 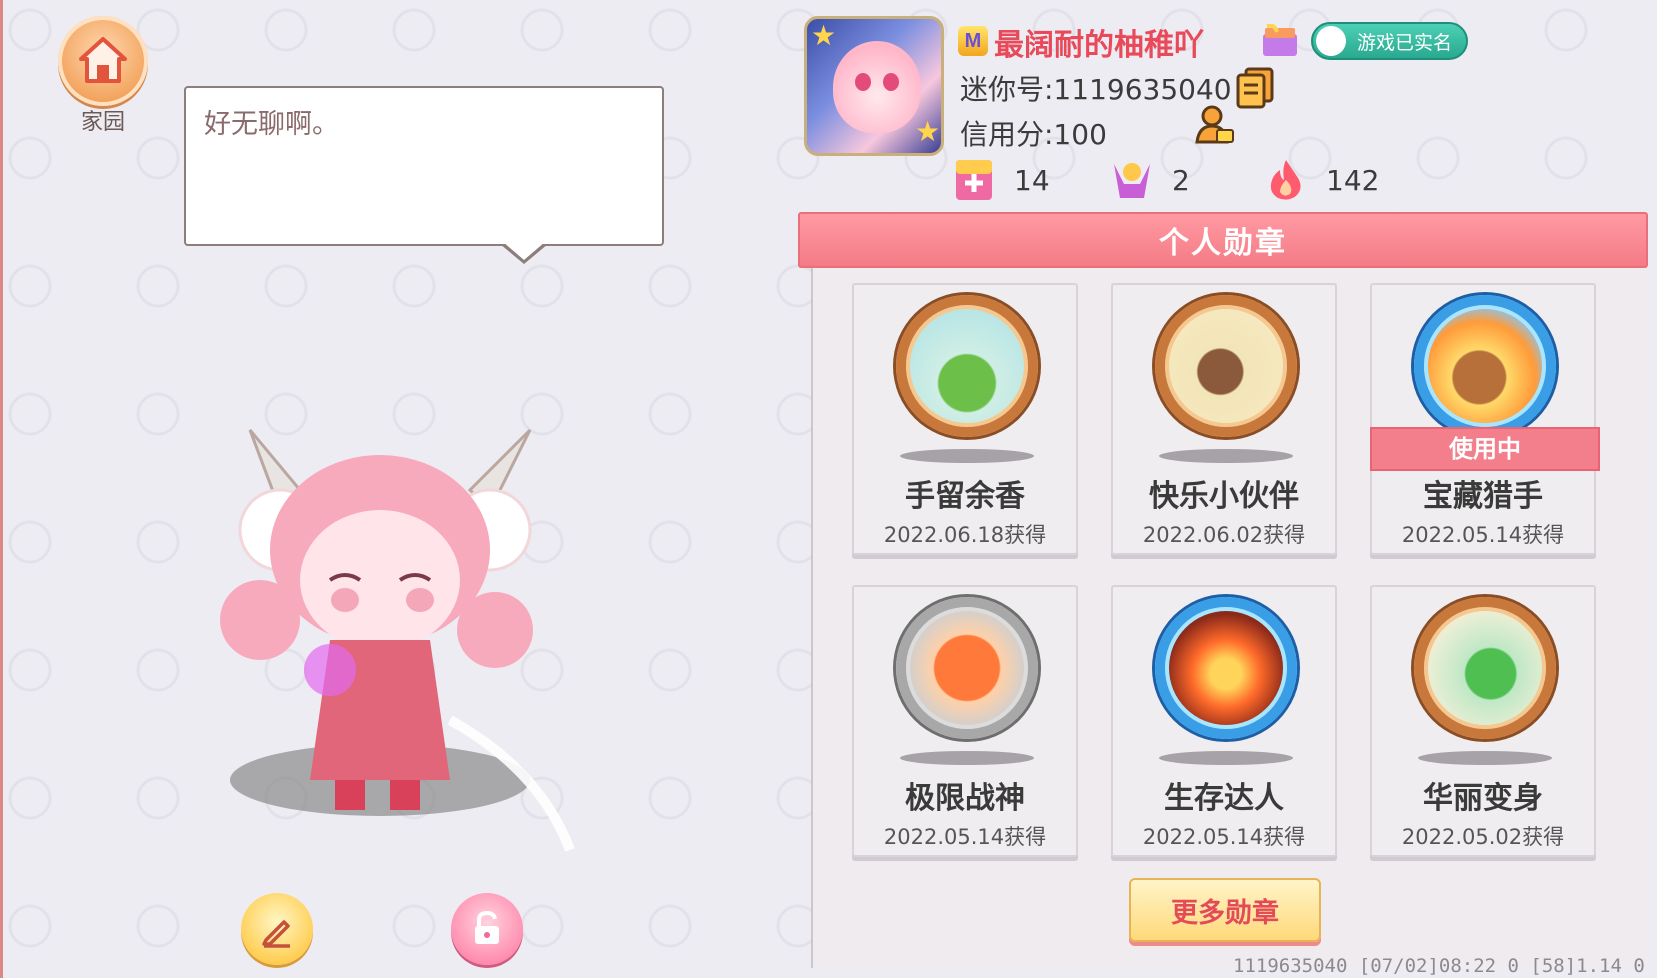 What do you see at coordinates (1280, 41) in the screenshot?
I see `gift-box-icon` at bounding box center [1280, 41].